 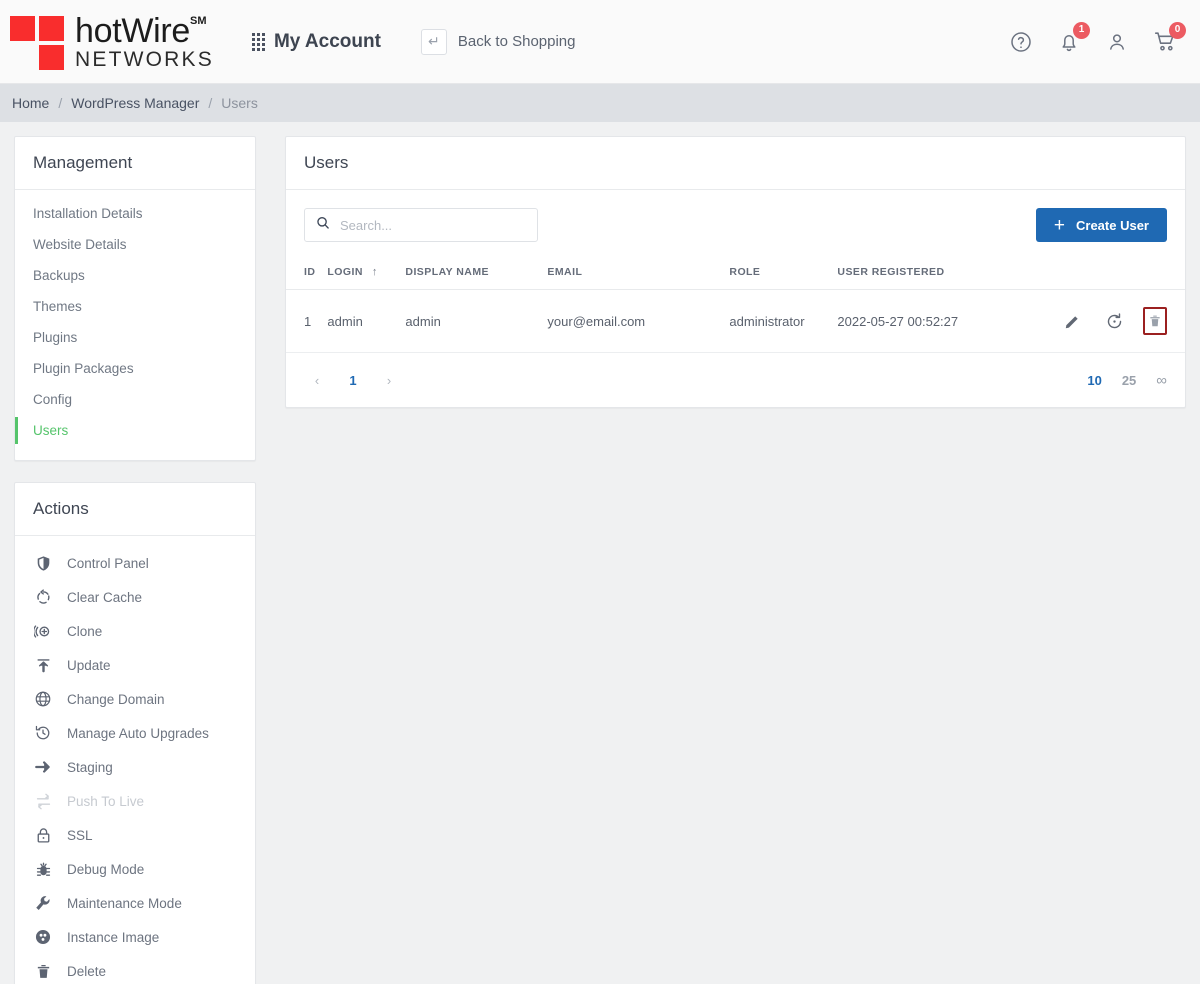 I want to click on search-box, so click(x=421, y=225).